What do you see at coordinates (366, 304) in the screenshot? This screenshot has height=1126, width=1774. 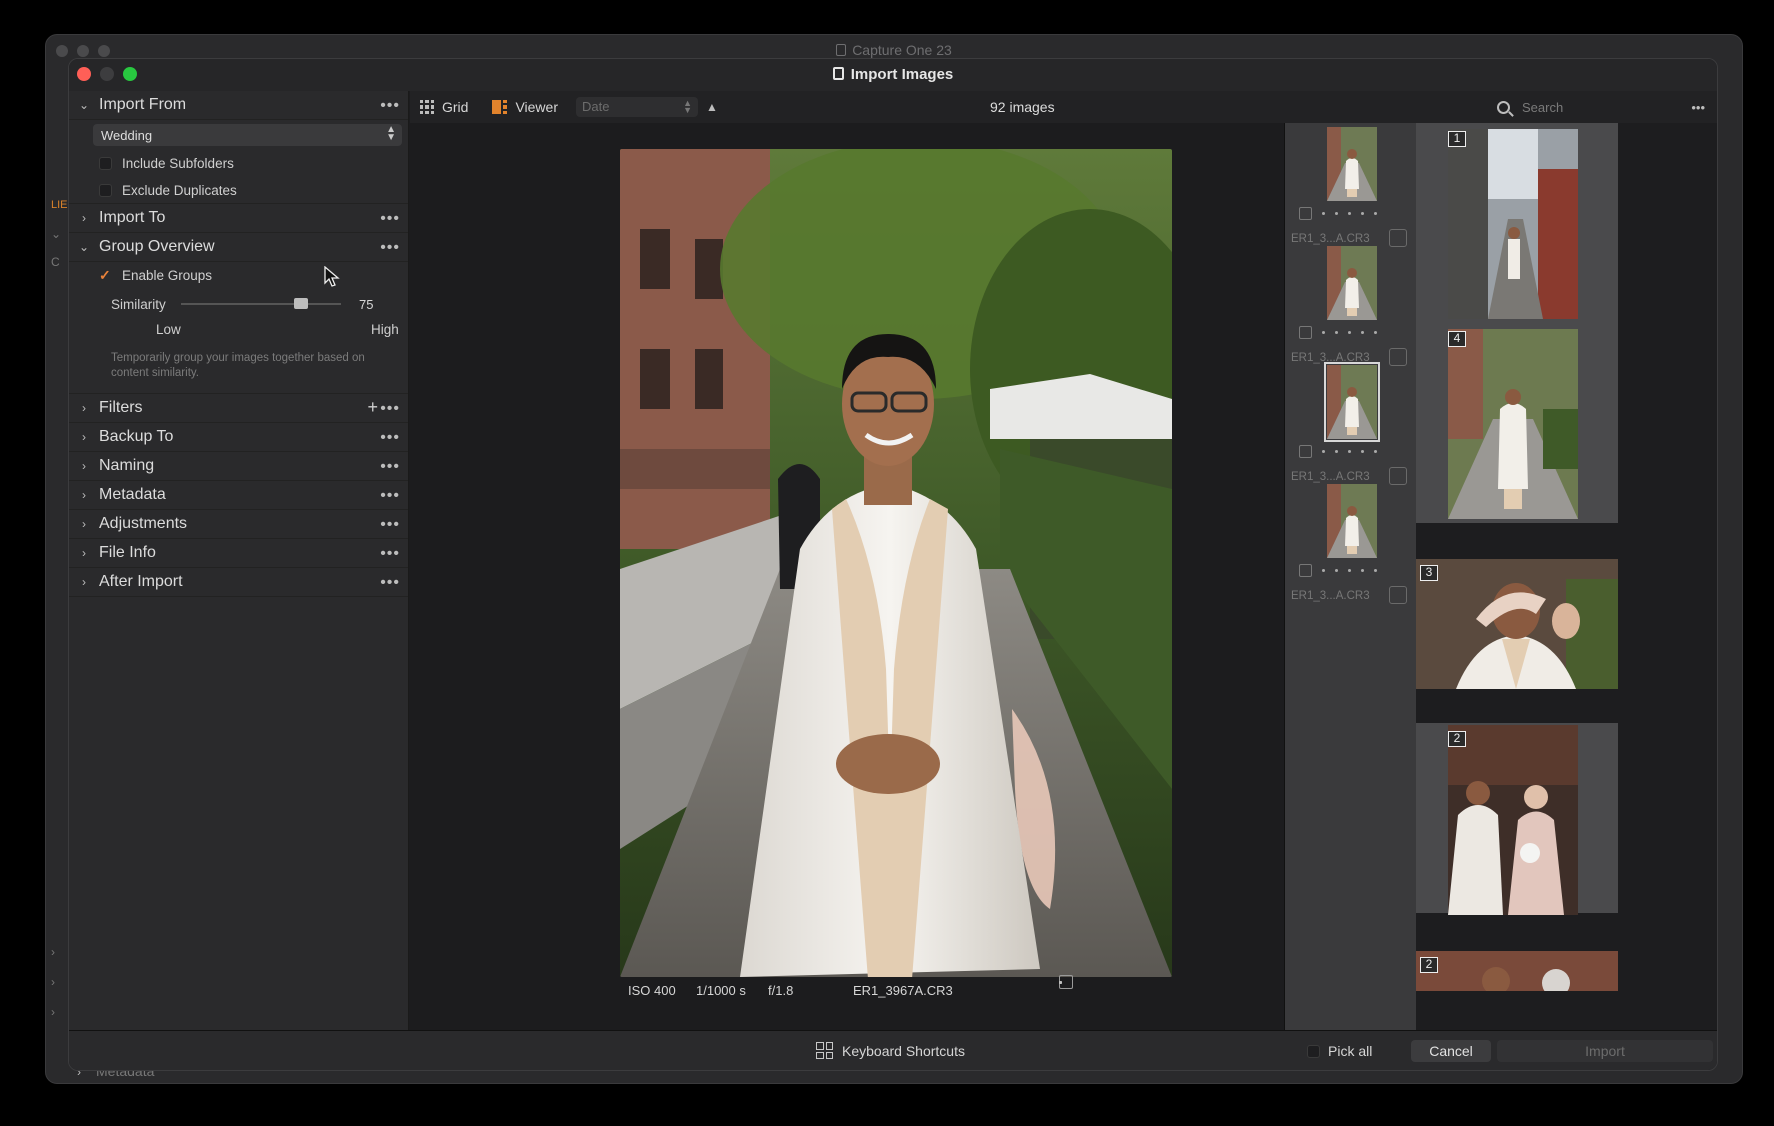 I see `similarity-value: 75` at bounding box center [366, 304].